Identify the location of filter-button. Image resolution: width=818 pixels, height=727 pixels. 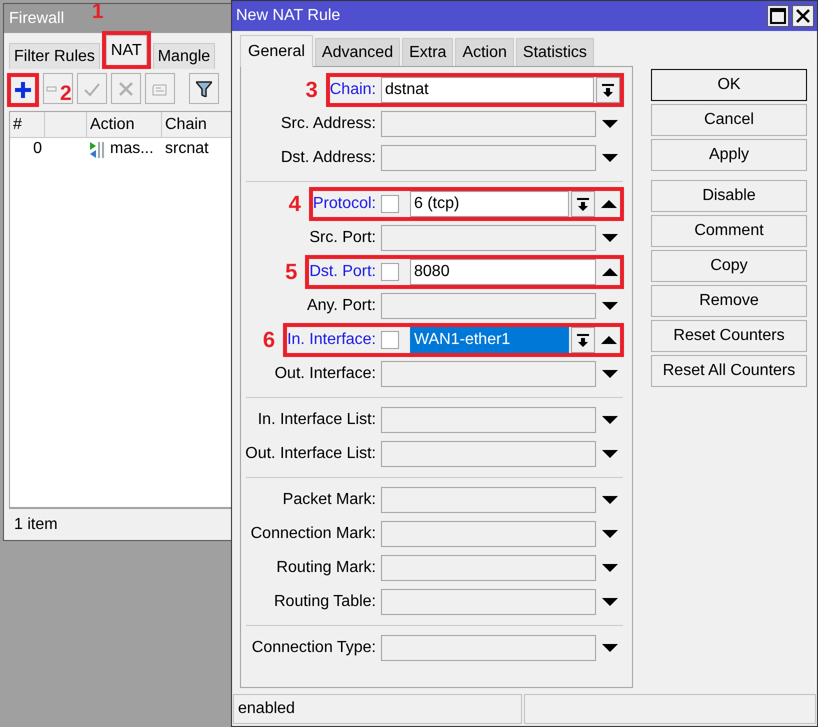
(204, 88).